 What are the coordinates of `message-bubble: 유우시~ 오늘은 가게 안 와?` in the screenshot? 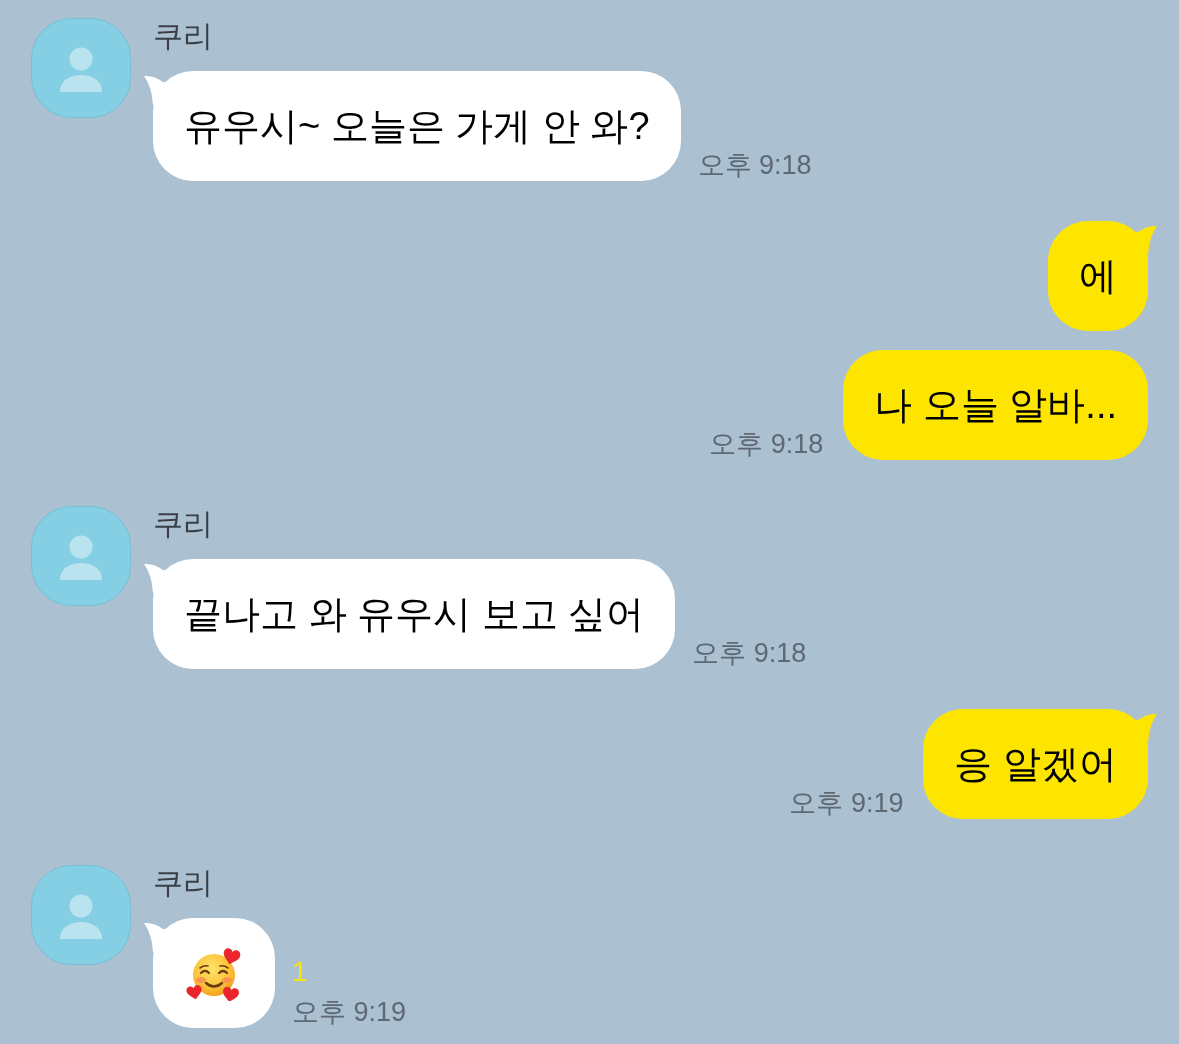 It's located at (417, 126).